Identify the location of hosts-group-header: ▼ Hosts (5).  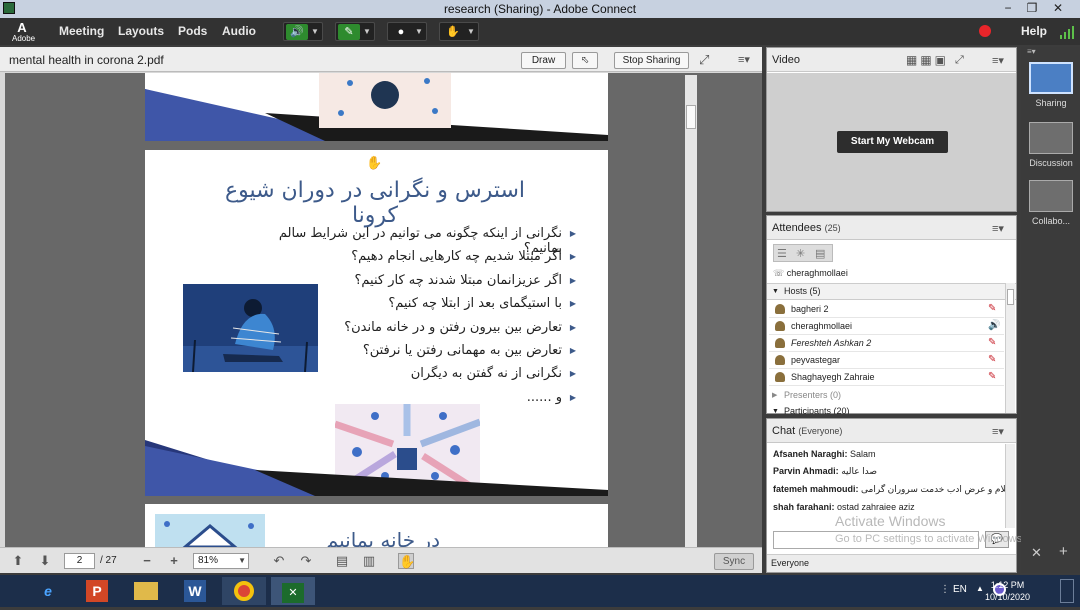
(891, 291).